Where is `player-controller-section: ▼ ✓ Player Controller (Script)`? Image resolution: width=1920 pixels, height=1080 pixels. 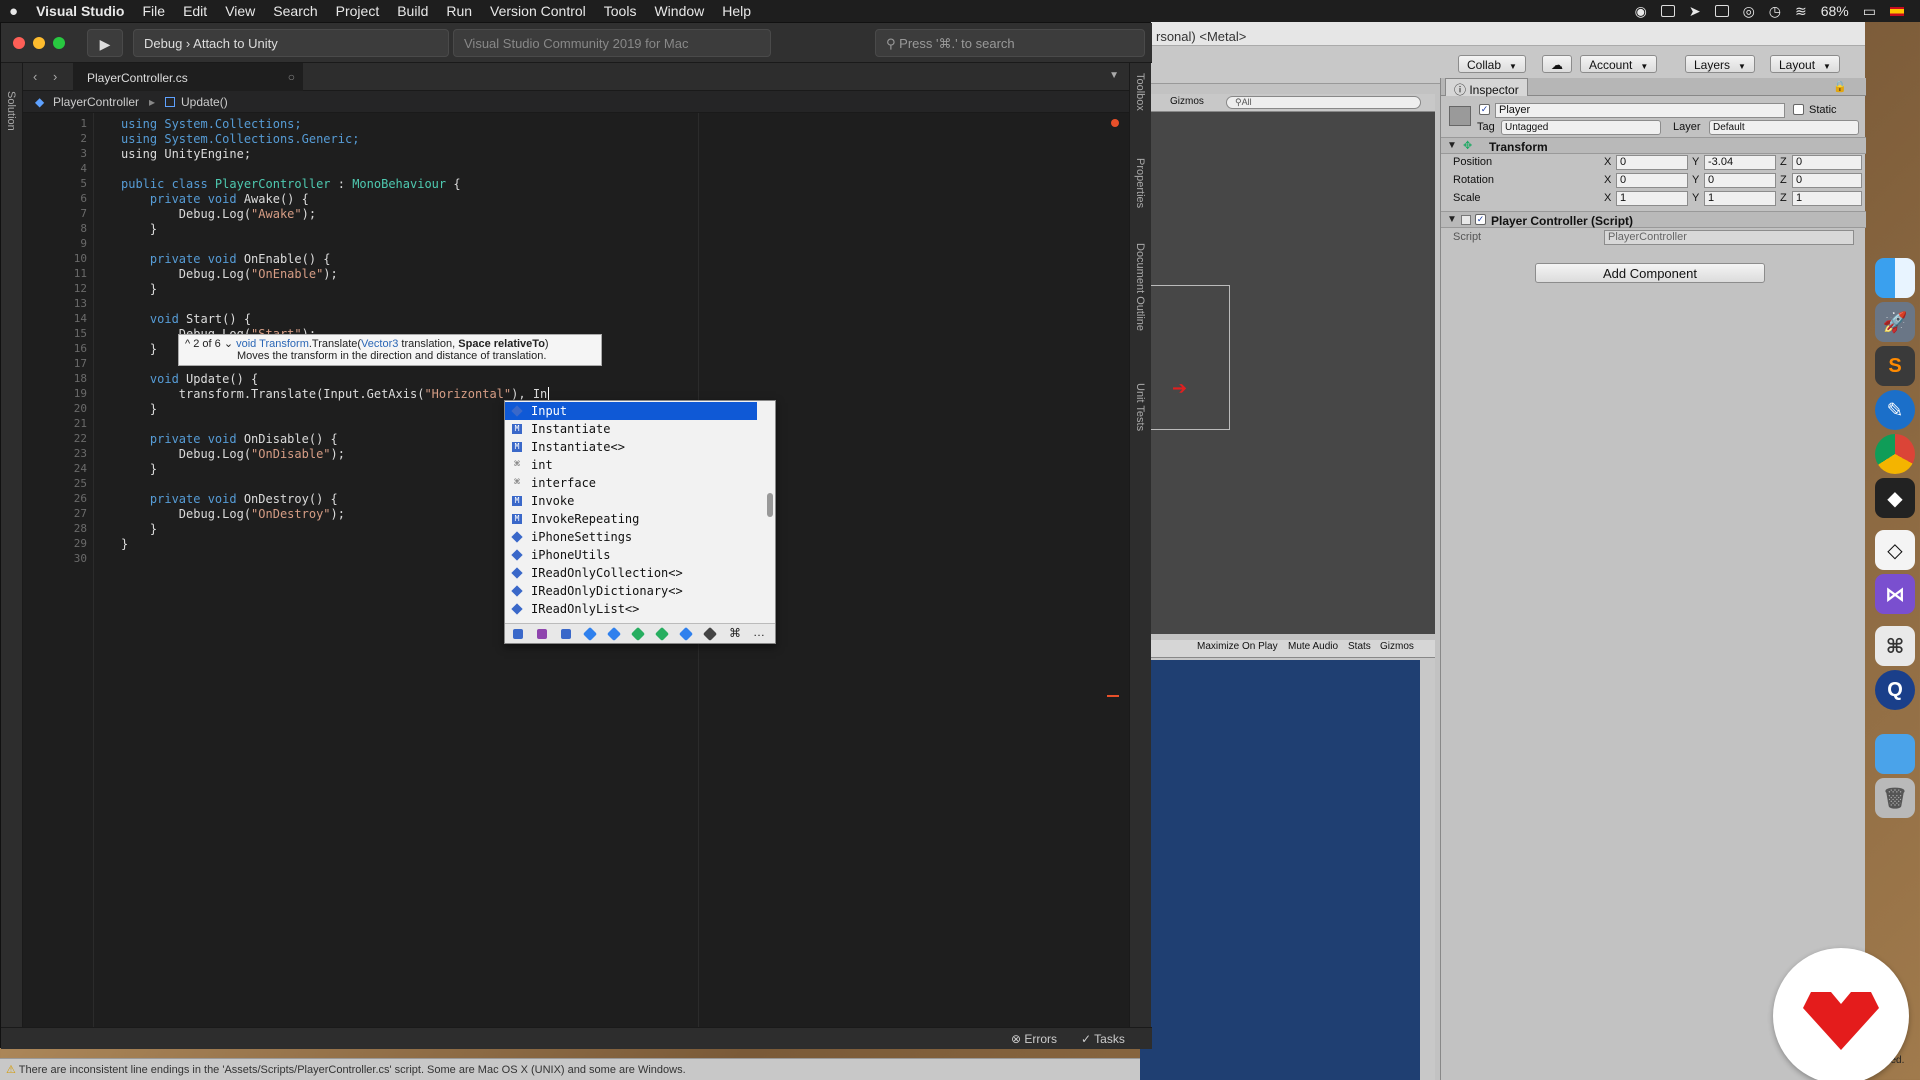 player-controller-section: ▼ ✓ Player Controller (Script) is located at coordinates (1653, 219).